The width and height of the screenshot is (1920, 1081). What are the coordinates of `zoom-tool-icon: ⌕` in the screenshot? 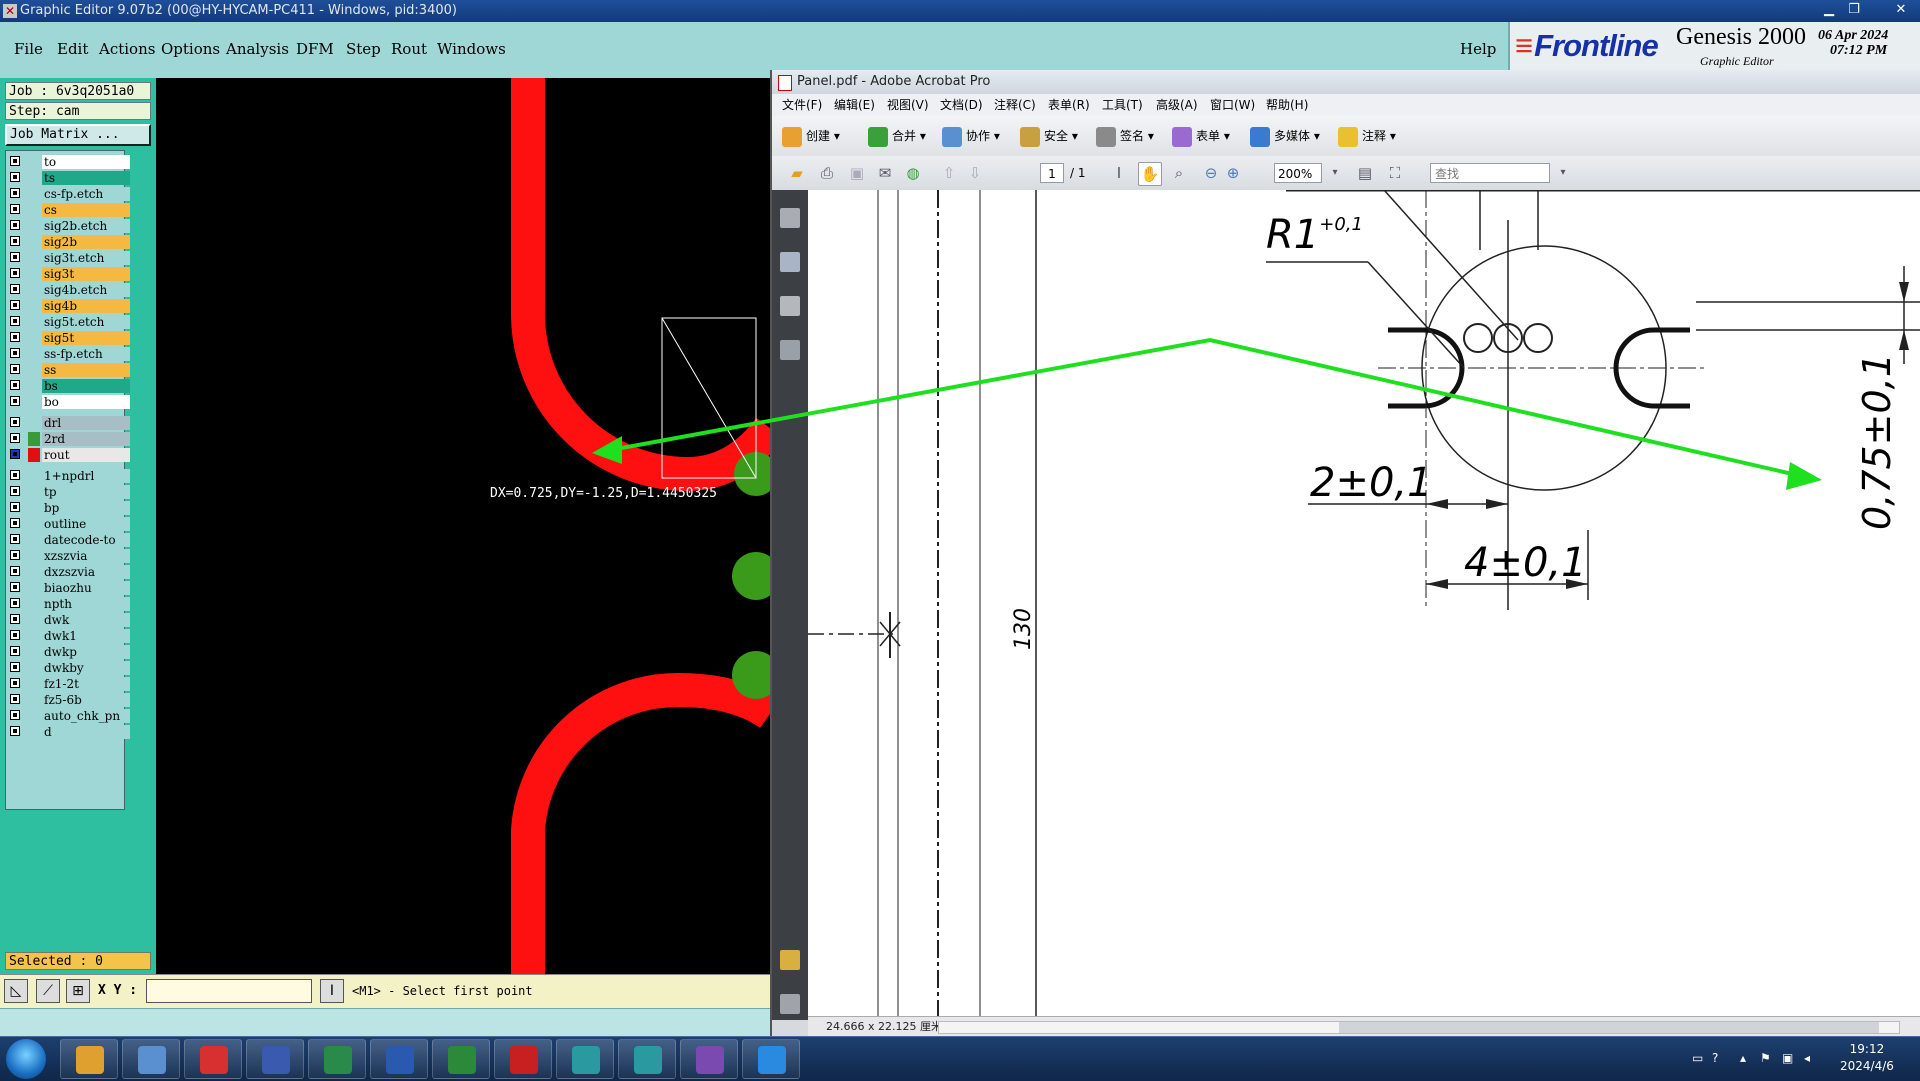 It's located at (1179, 173).